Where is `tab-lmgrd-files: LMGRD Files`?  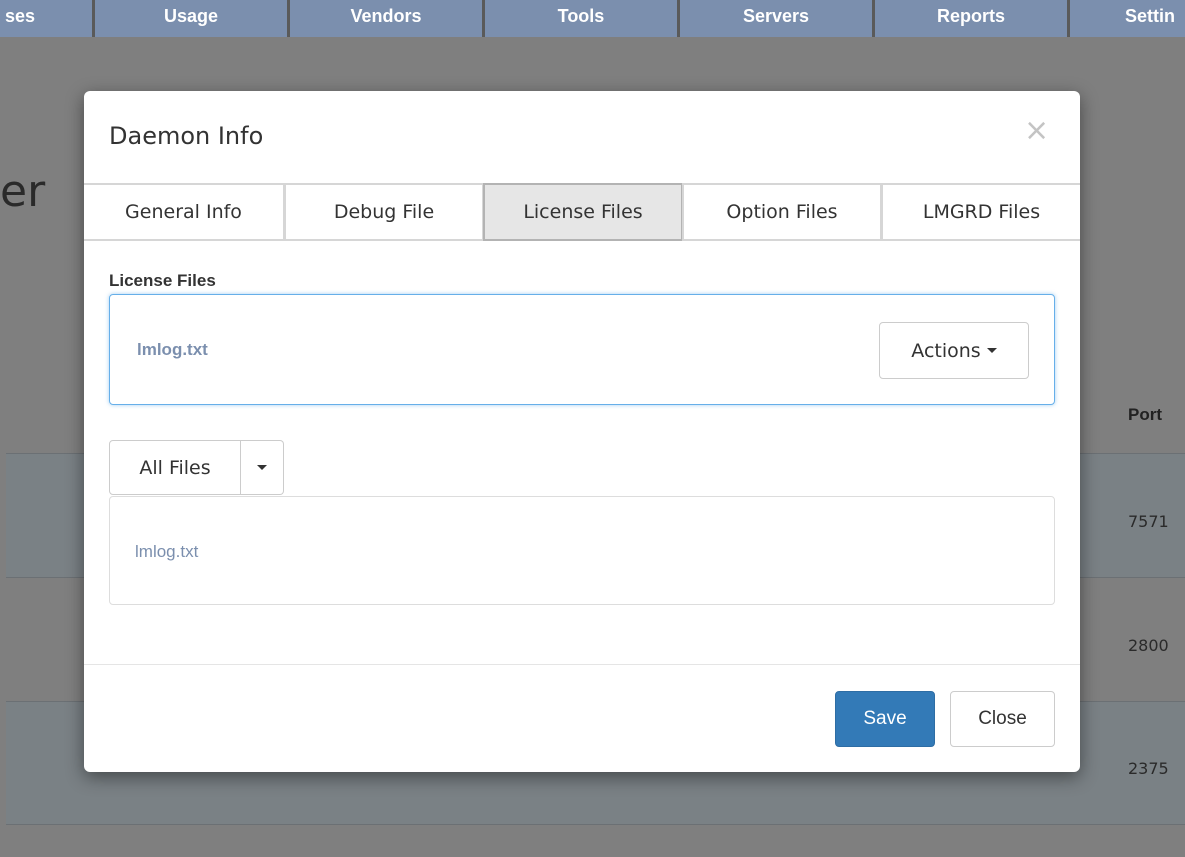
tab-lmgrd-files: LMGRD Files is located at coordinates (980, 212).